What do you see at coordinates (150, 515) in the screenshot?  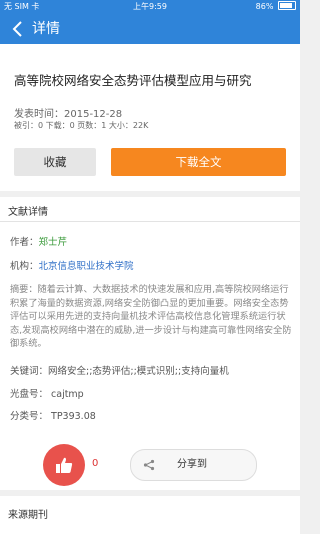 I see `source-card: 来源期刊` at bounding box center [150, 515].